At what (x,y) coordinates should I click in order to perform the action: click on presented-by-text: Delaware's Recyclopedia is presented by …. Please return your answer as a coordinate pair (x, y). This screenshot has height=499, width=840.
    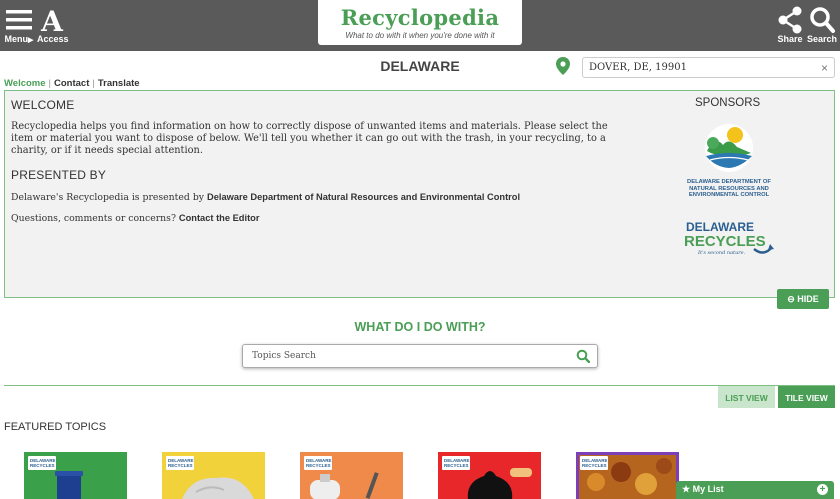
    Looking at the image, I should click on (265, 197).